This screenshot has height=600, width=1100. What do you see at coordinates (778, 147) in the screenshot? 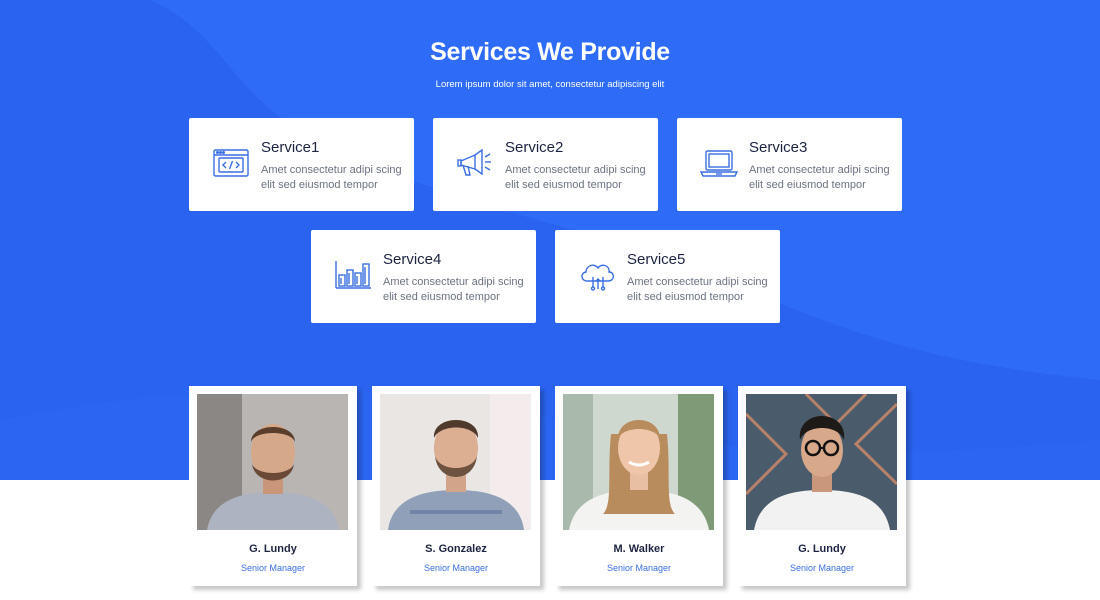
I see `service-title: Service3` at bounding box center [778, 147].